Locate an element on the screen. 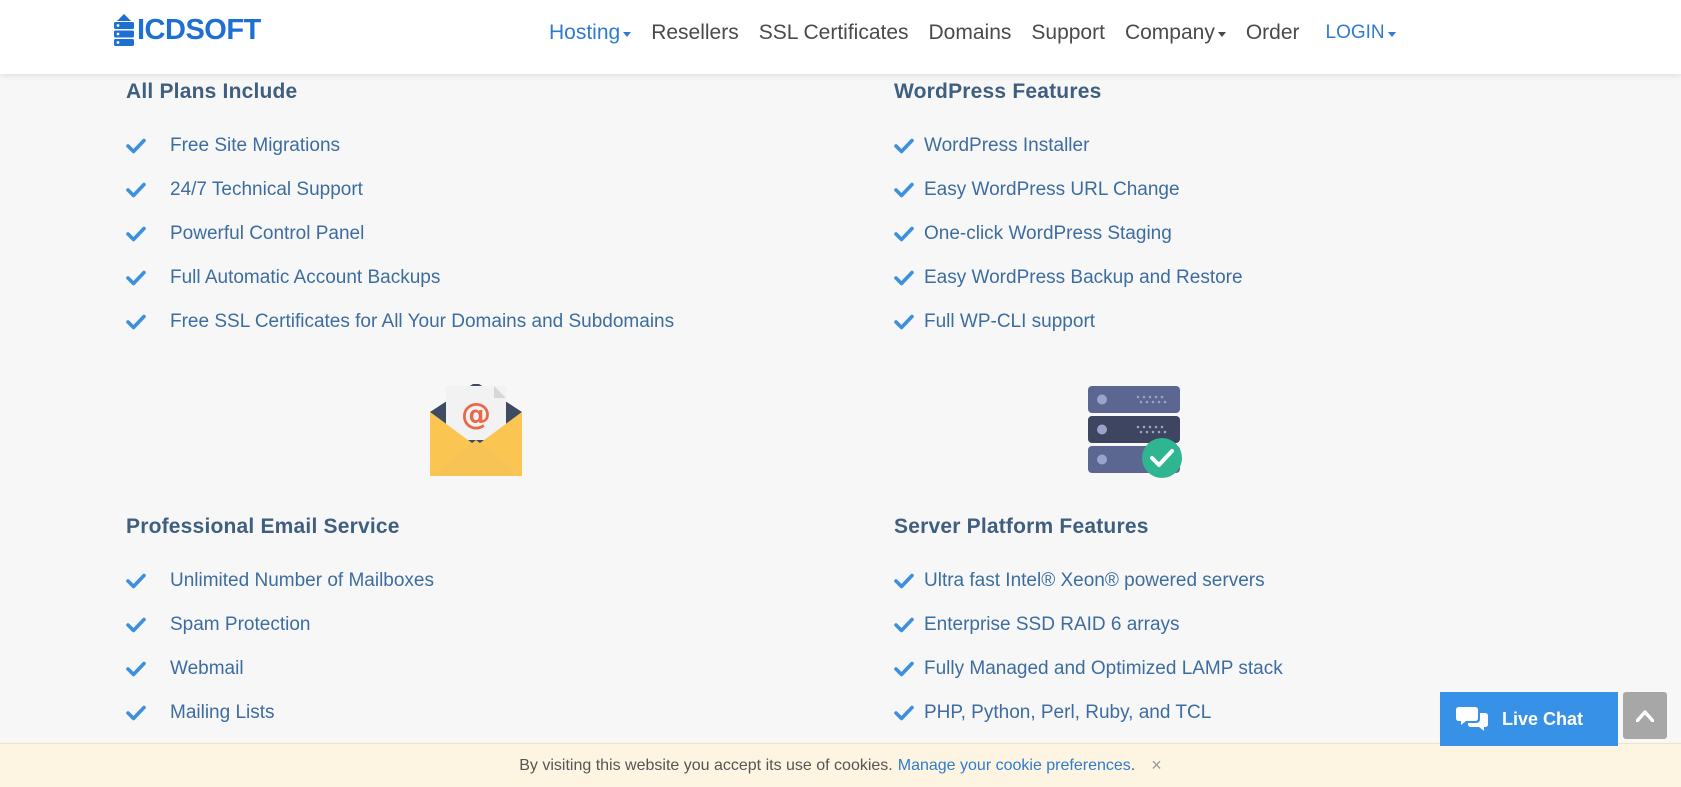 This screenshot has height=787, width=1681. list-item: Ultra fast Intel® Xeon® powered servers is located at coordinates (1088, 581).